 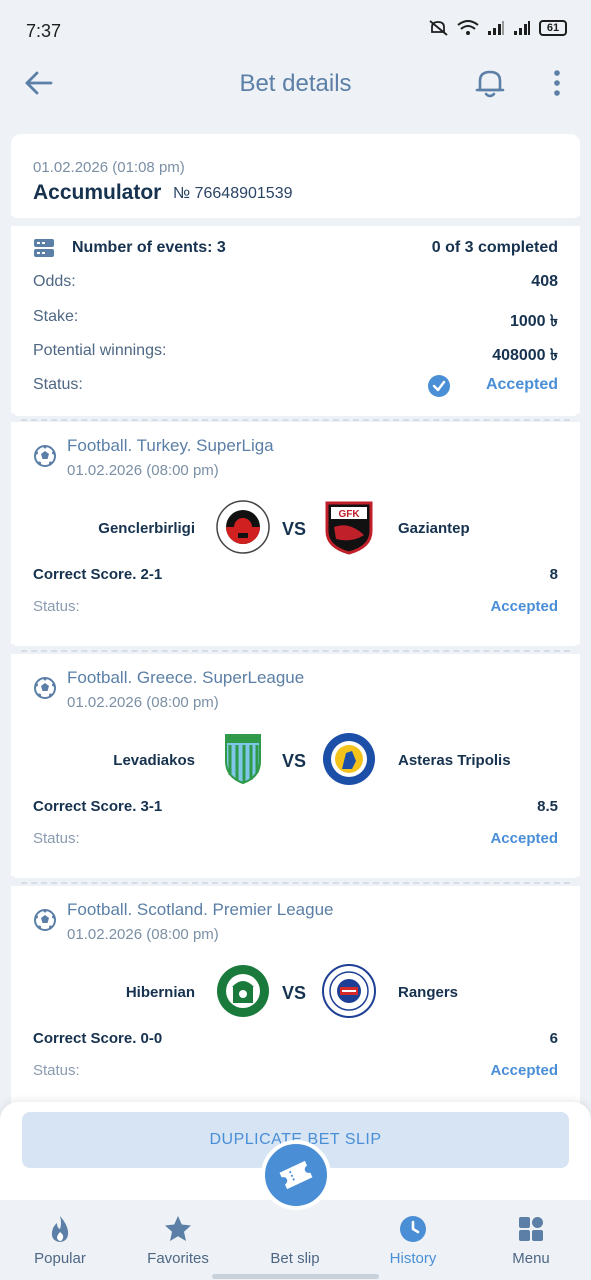 What do you see at coordinates (349, 514) in the screenshot?
I see `svg-text: GFK` at bounding box center [349, 514].